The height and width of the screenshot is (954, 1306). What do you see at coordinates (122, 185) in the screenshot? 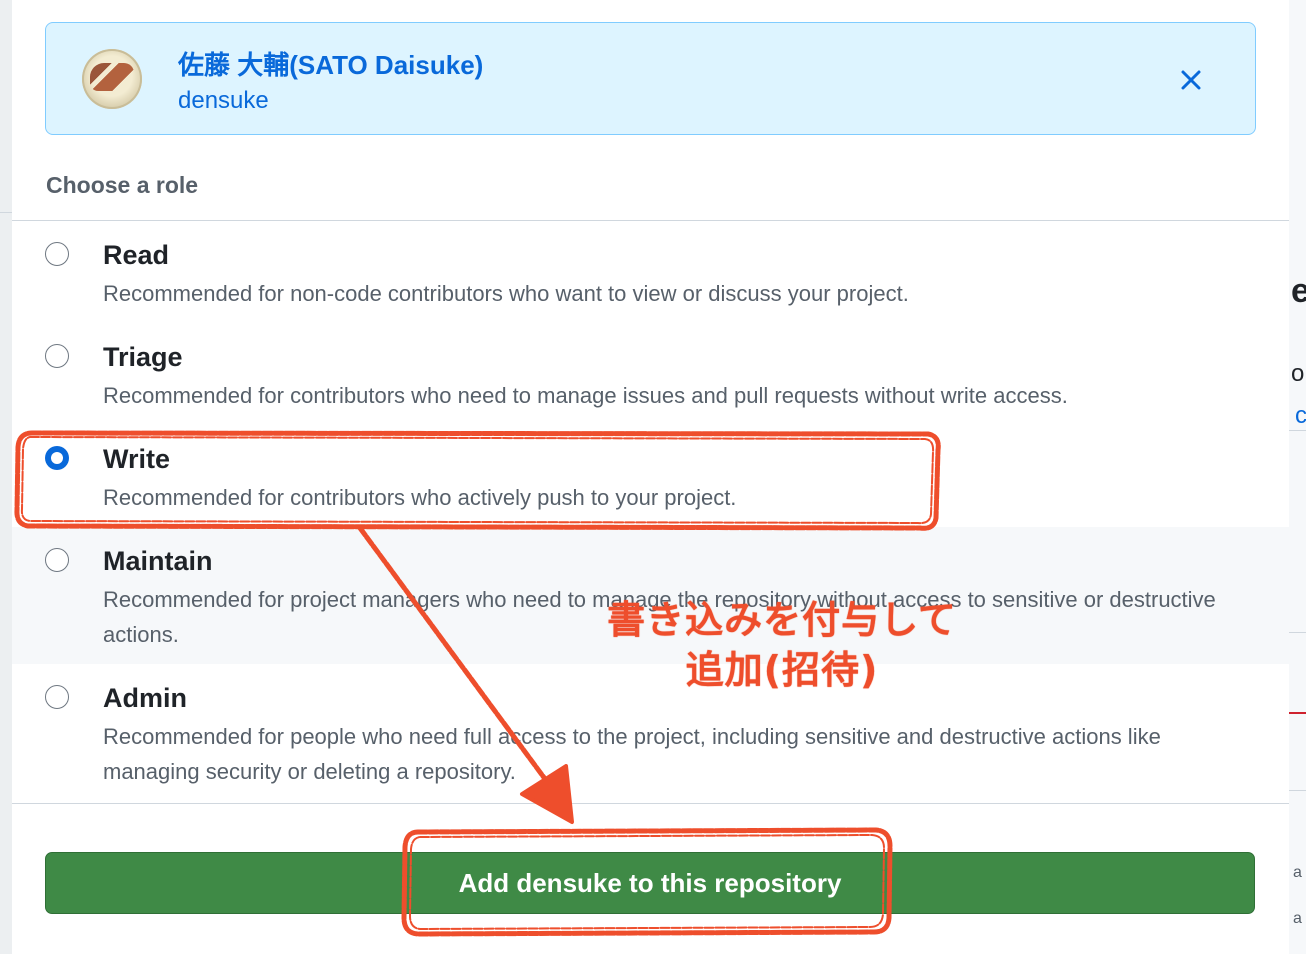
I see `choose-role-heading: Choose a role` at bounding box center [122, 185].